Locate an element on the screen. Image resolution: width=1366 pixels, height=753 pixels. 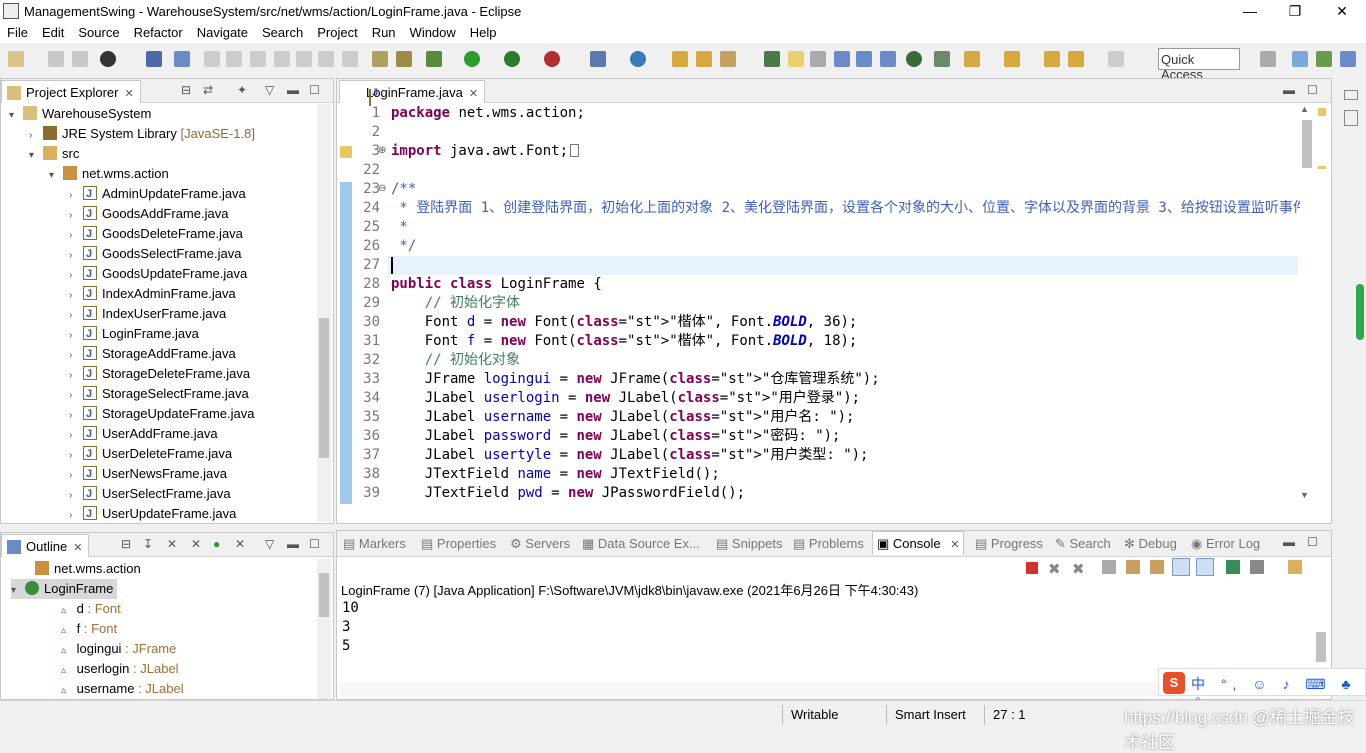
open-console-icon is located at coordinates (1295, 567).